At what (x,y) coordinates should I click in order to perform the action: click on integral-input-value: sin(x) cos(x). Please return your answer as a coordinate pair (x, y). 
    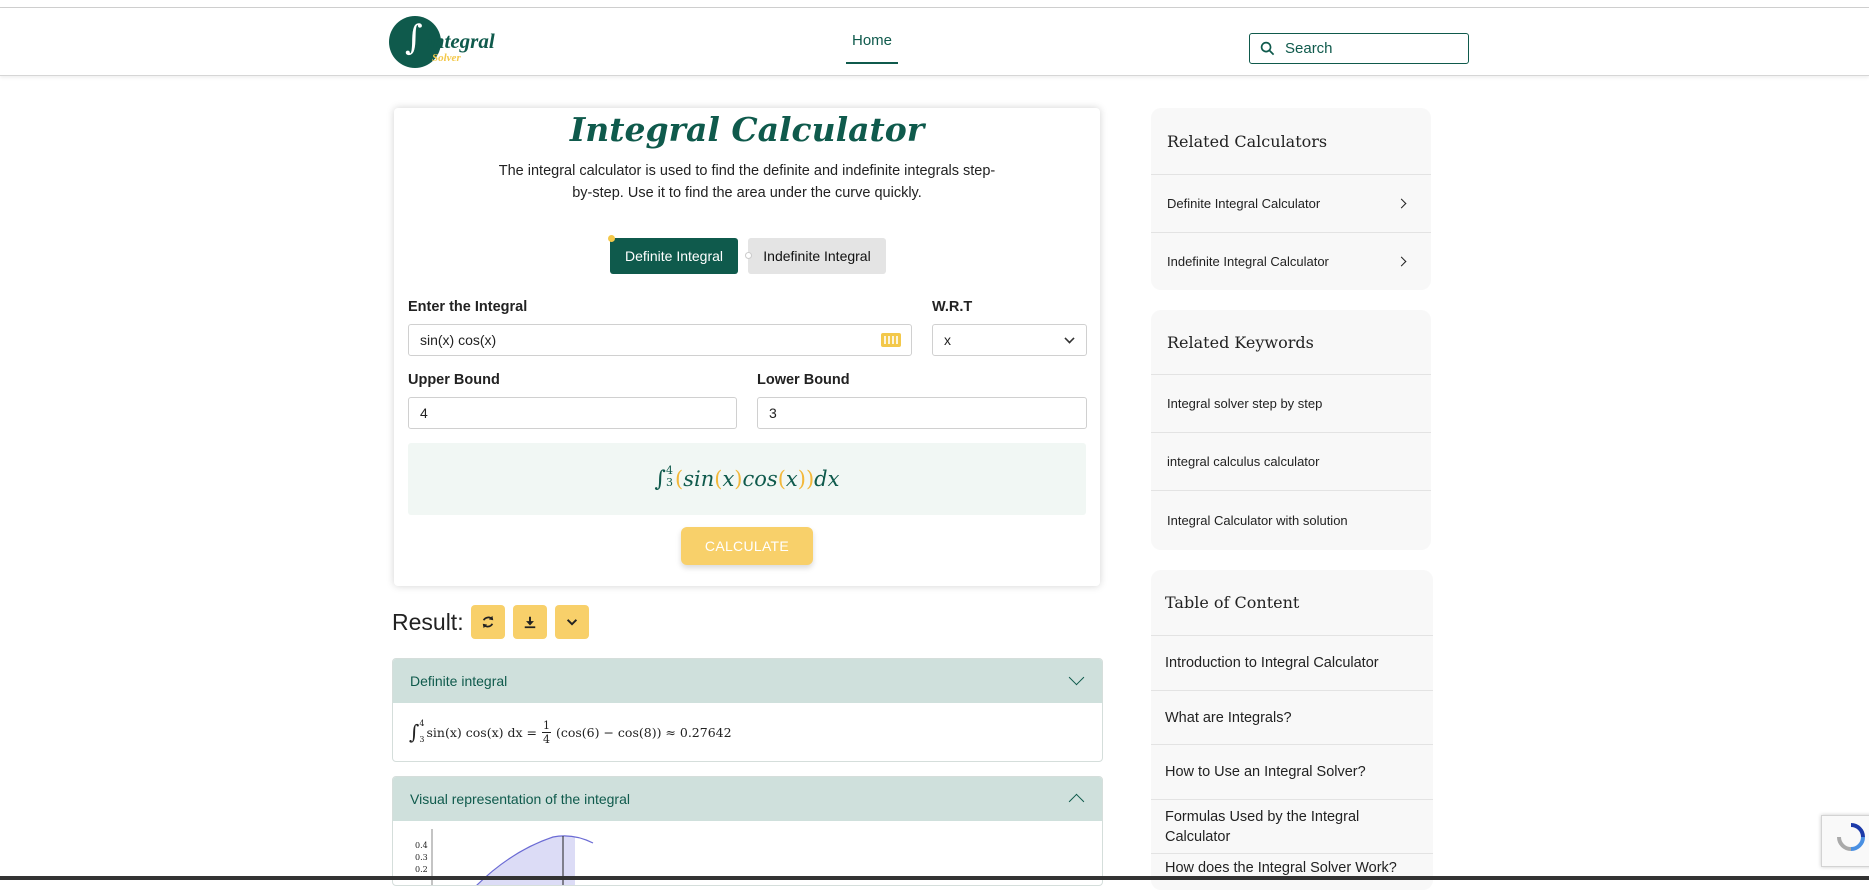
    Looking at the image, I should click on (458, 340).